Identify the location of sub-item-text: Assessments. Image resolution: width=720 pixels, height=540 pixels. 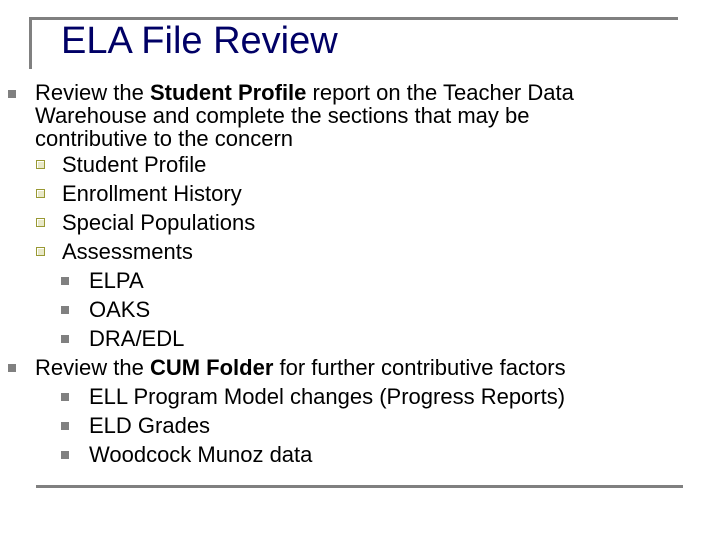
(127, 251).